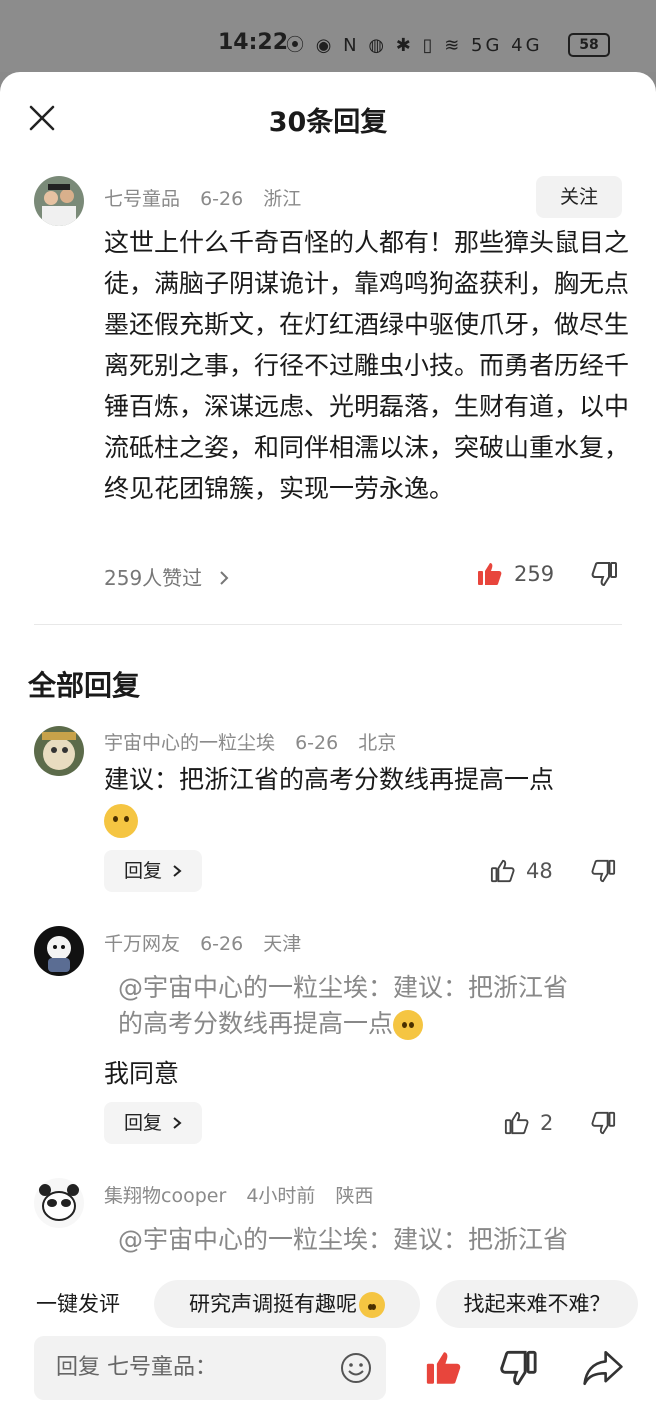 This screenshot has width=656, height=1424. I want to click on comment-meta: 集翔物cooper 4小时前 陕西, so click(245, 1194).